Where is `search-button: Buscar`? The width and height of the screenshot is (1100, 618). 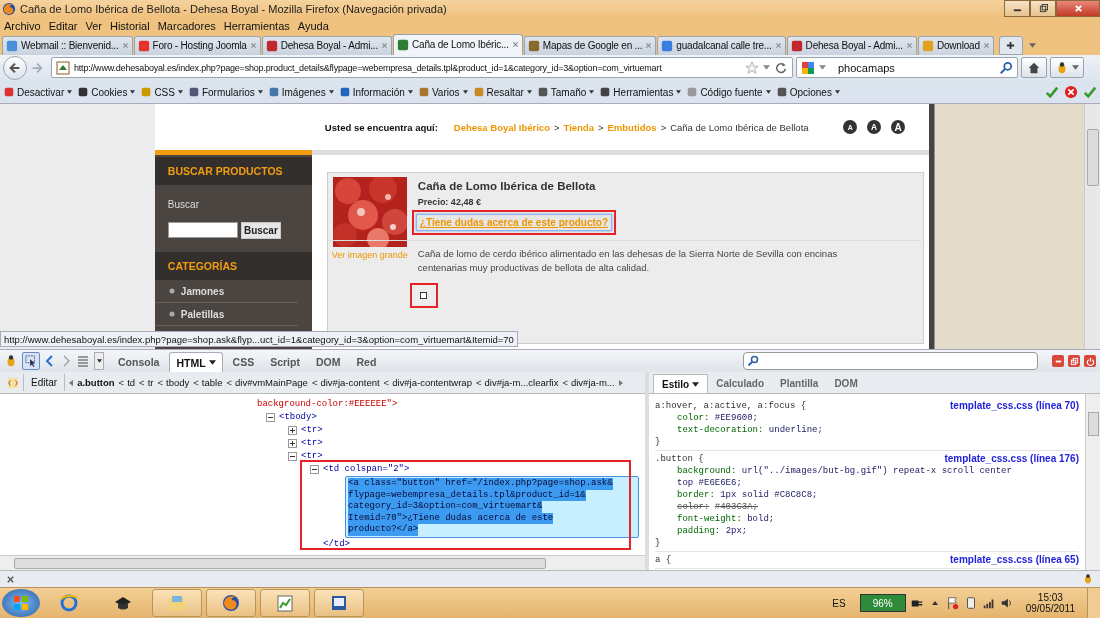
search-button: Buscar is located at coordinates (260, 231).